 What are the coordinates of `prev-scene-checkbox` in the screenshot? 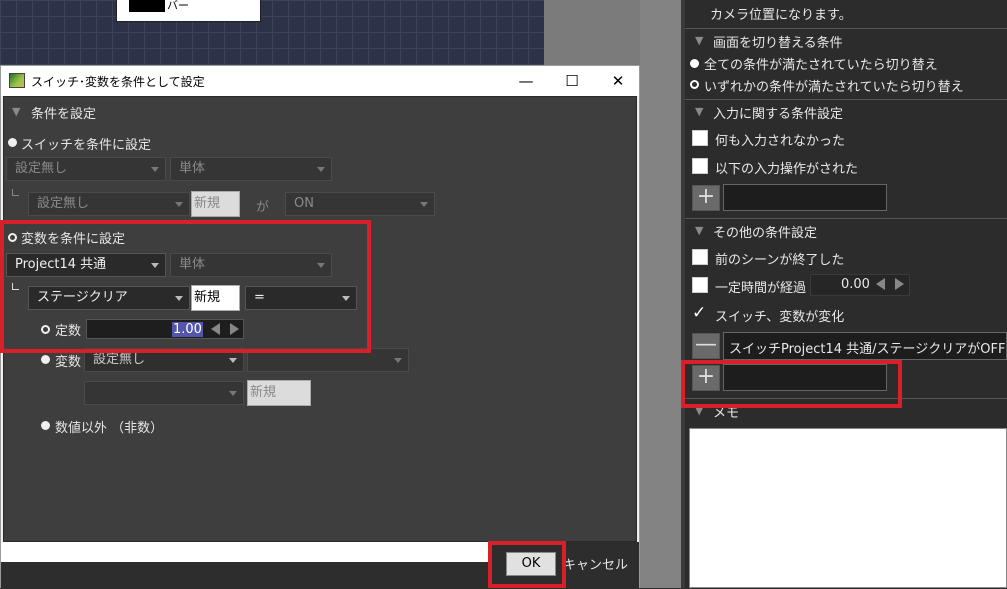 It's located at (700, 257).